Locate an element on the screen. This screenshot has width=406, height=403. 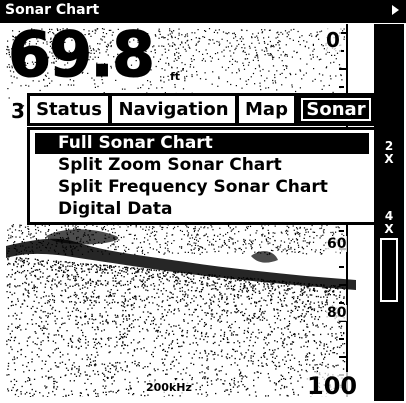
tab-status: Status is located at coordinates (69, 109).